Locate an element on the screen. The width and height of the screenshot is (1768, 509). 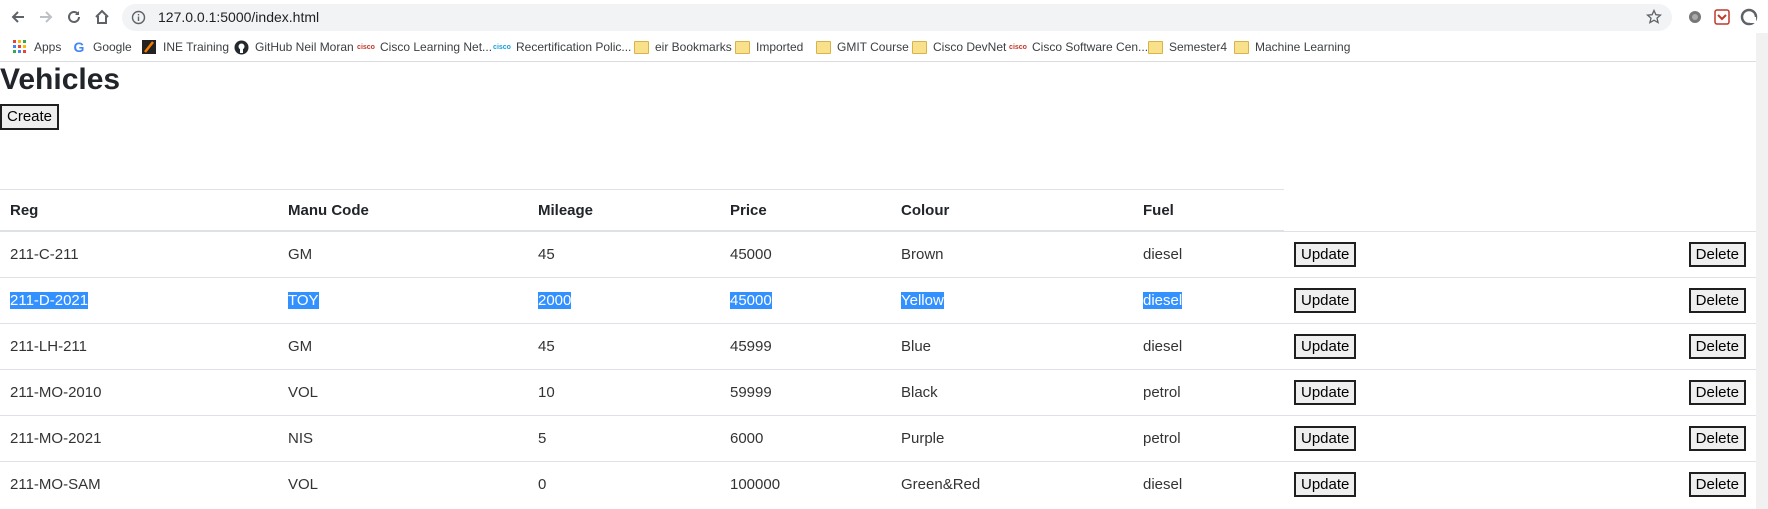
cell-colour: Blue is located at coordinates (1012, 346).